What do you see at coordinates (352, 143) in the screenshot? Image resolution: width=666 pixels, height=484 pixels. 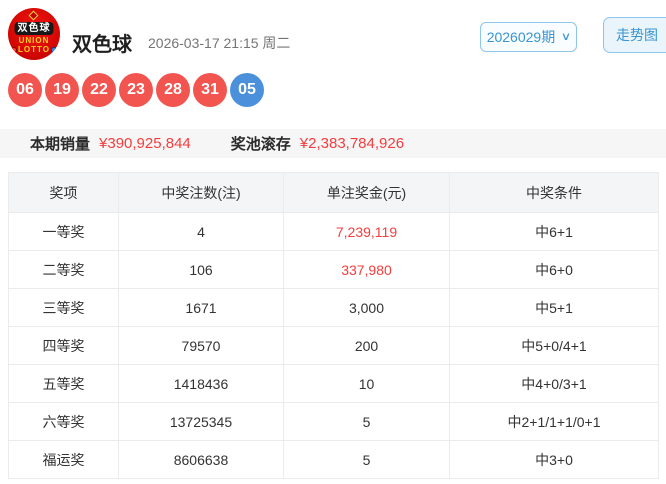 I see `pool-value: ¥2,383,784,926` at bounding box center [352, 143].